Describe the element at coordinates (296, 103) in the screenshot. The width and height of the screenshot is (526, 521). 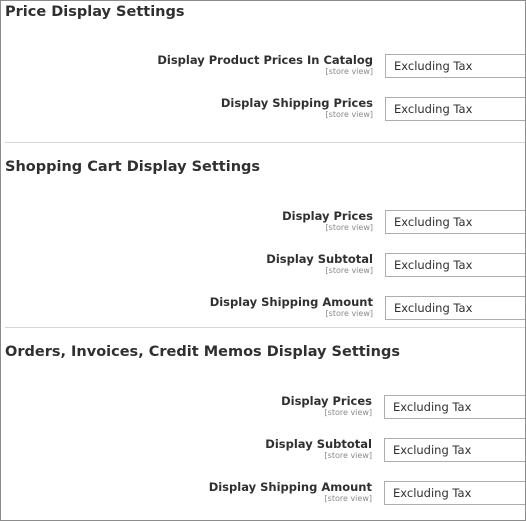
I see `field-label: Display Shipping Prices` at that location.